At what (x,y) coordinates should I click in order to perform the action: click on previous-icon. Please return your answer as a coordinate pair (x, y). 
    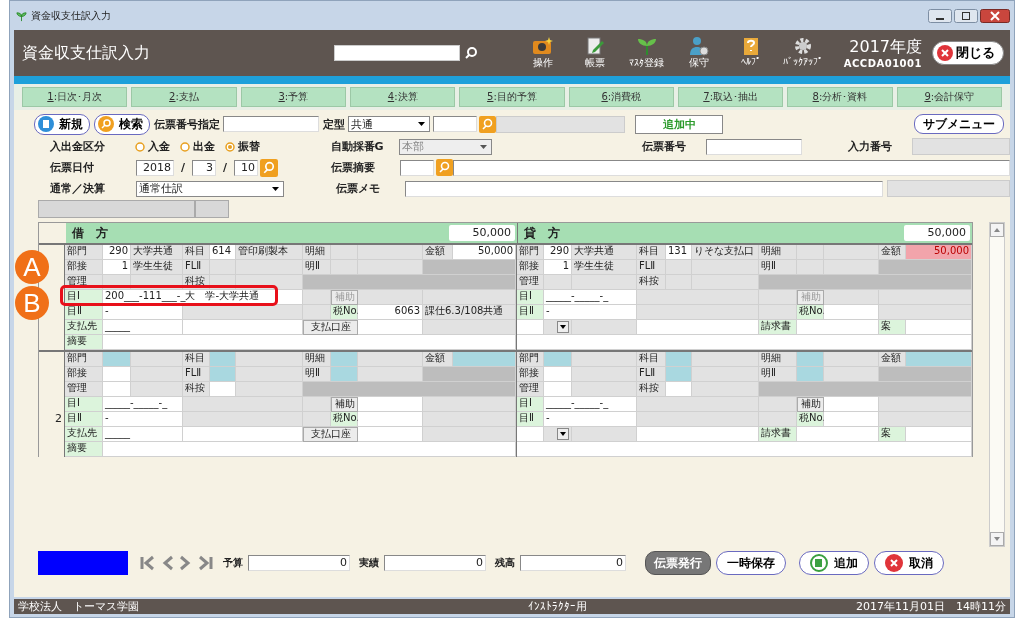
    Looking at the image, I should click on (168, 563).